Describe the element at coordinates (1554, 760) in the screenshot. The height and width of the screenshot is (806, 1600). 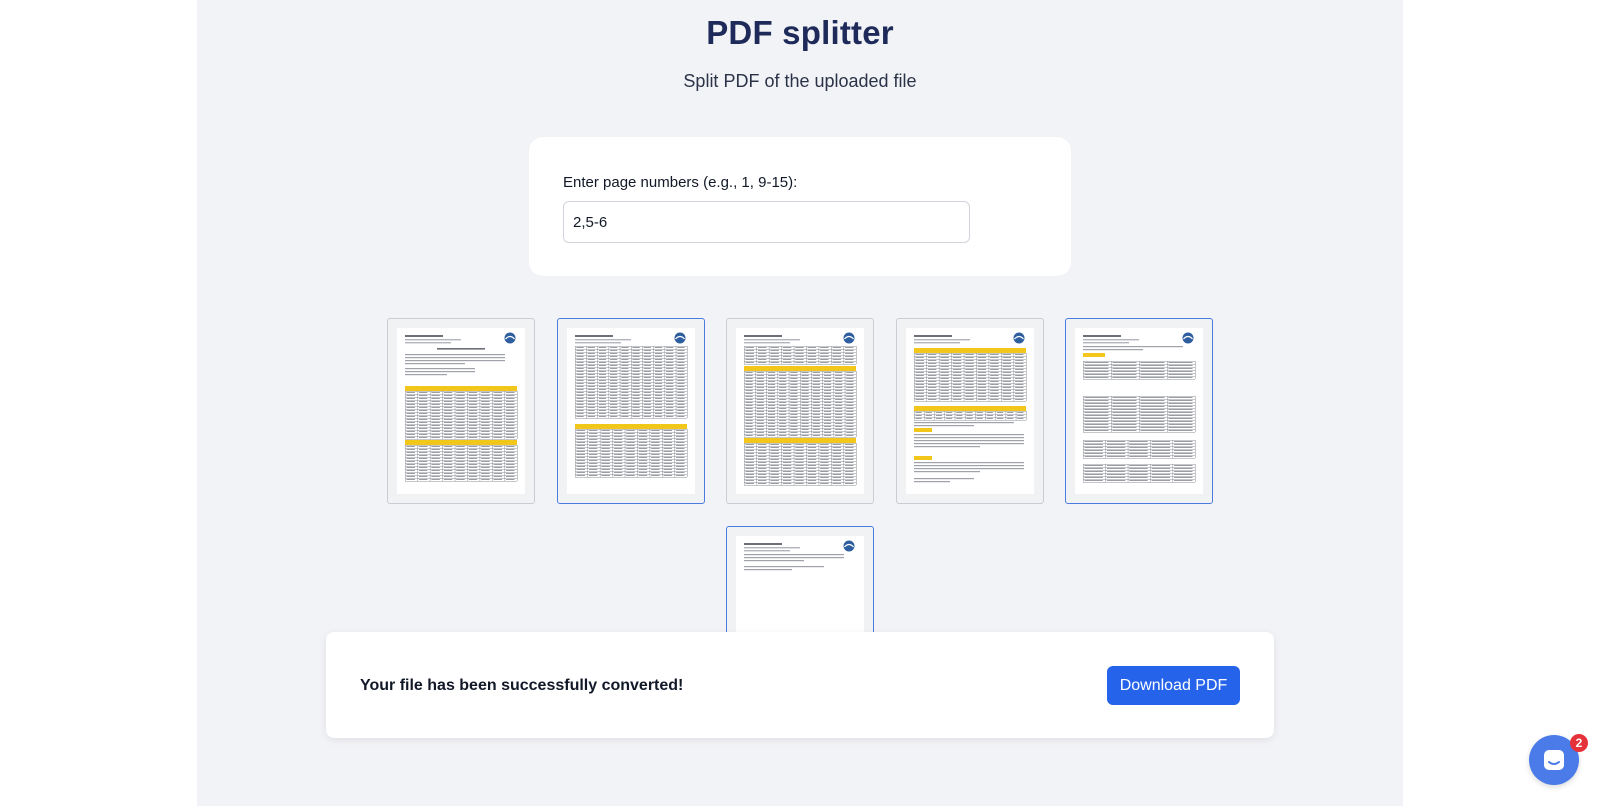
I see `chat-icon` at that location.